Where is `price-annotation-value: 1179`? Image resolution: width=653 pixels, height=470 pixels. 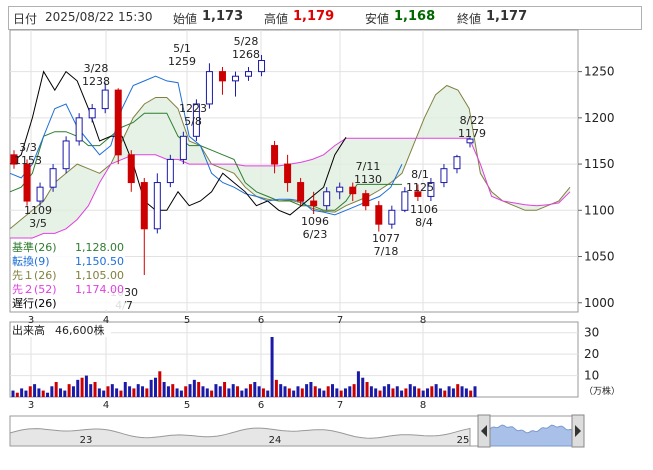 price-annotation-value: 1179 is located at coordinates (472, 133).